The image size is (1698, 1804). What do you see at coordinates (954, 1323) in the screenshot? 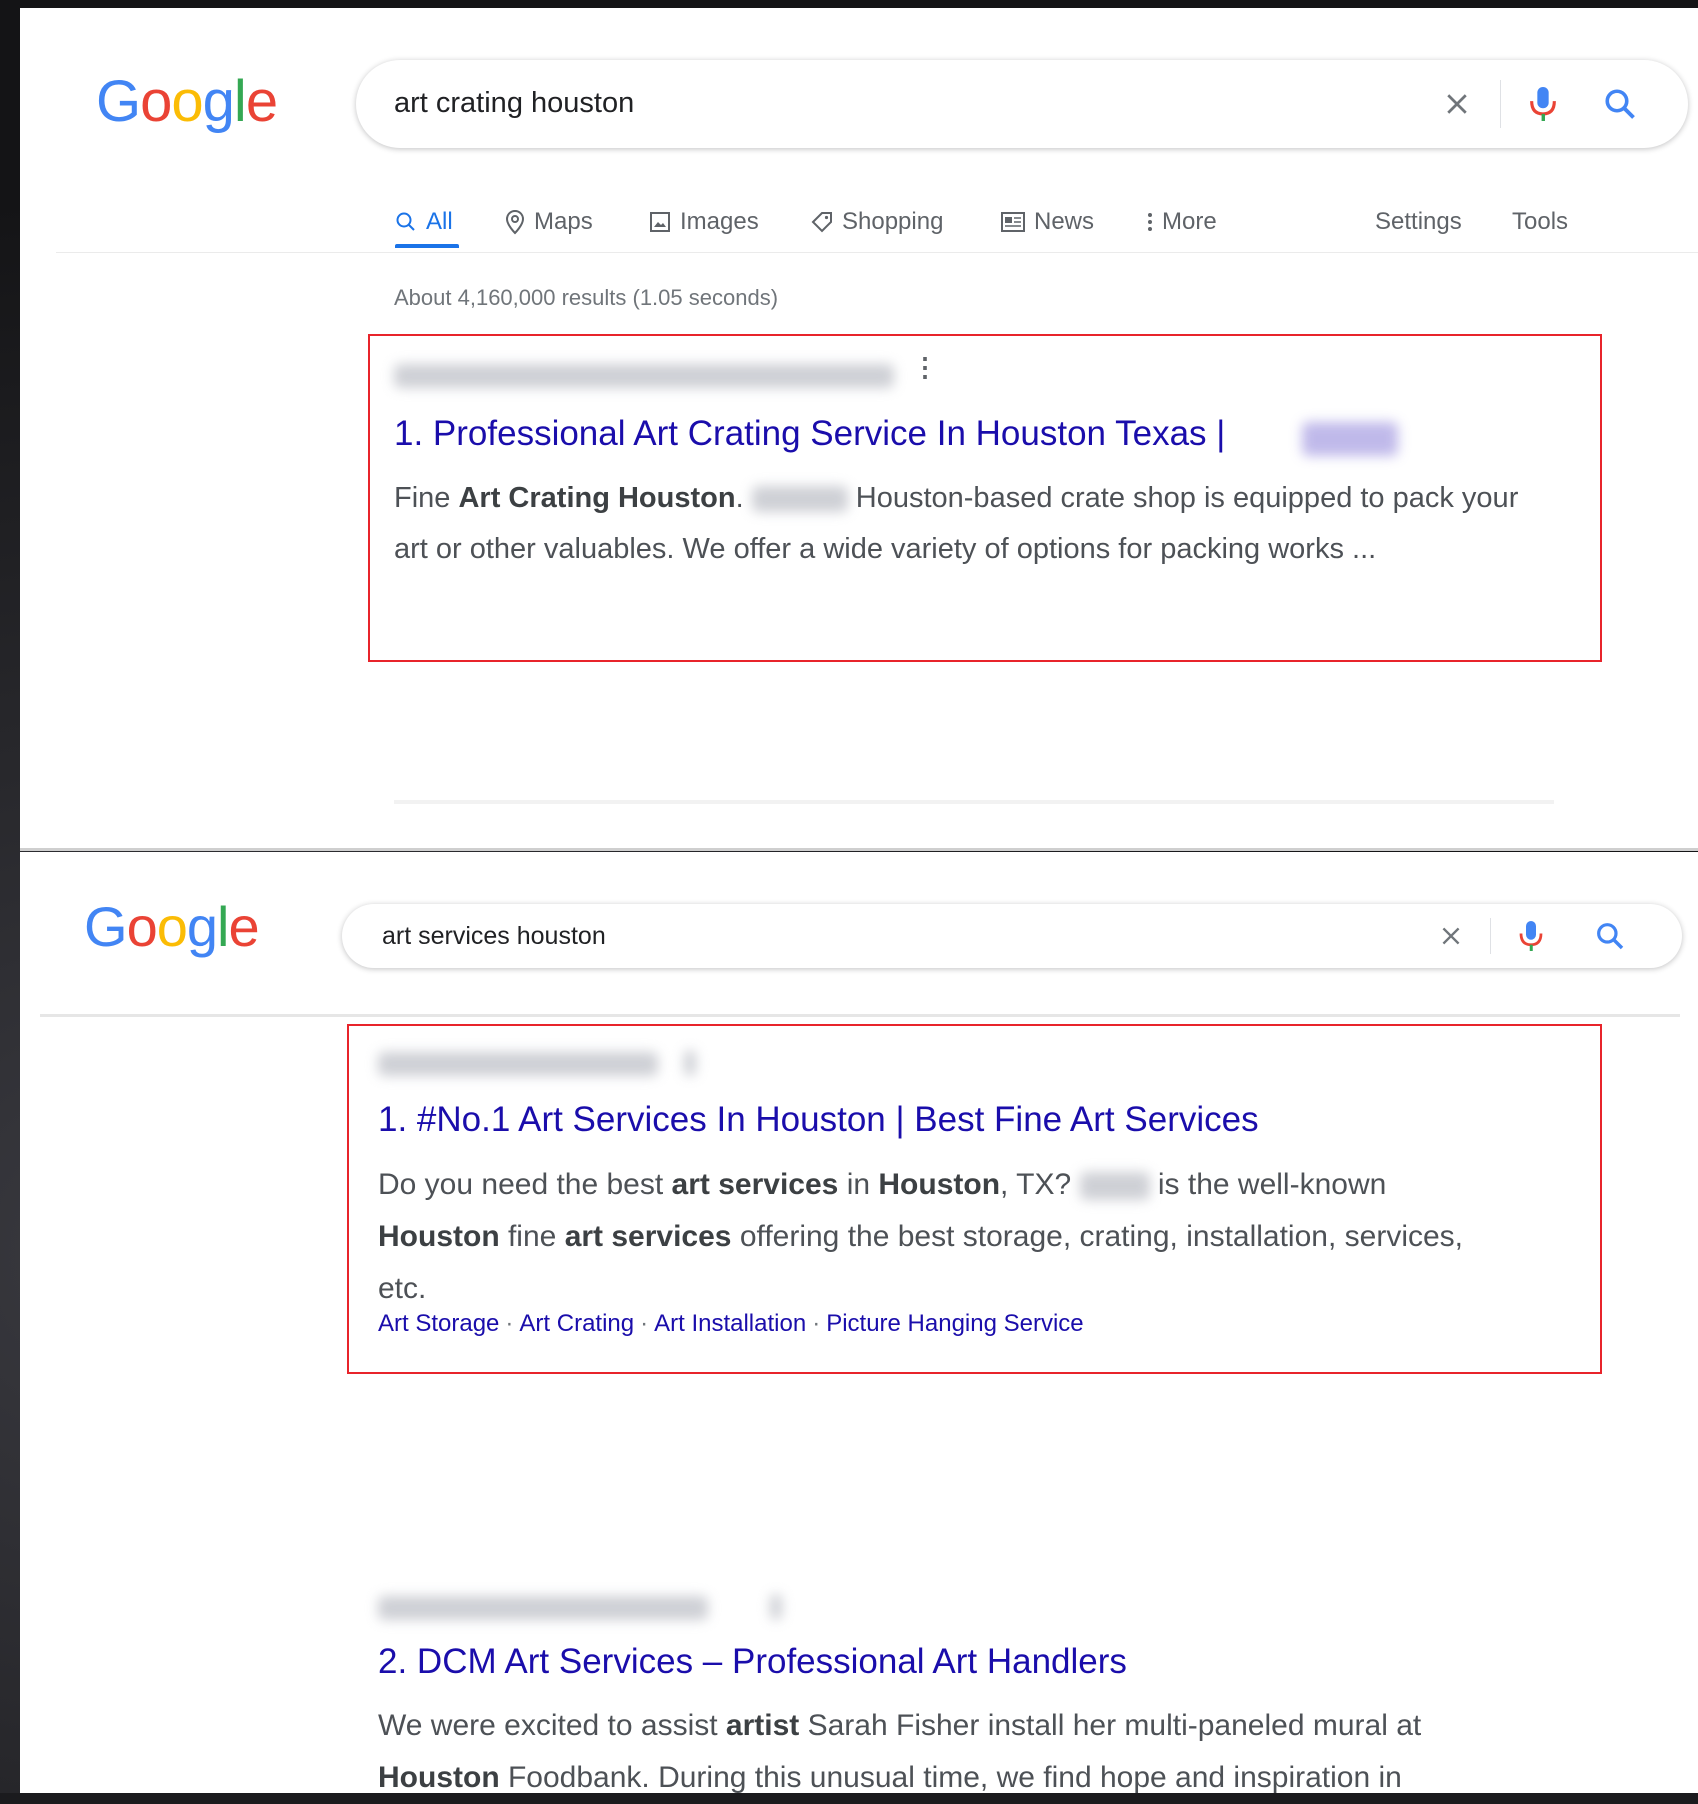
I see `sitelink-picture-hanging: Picture Hanging Service` at bounding box center [954, 1323].